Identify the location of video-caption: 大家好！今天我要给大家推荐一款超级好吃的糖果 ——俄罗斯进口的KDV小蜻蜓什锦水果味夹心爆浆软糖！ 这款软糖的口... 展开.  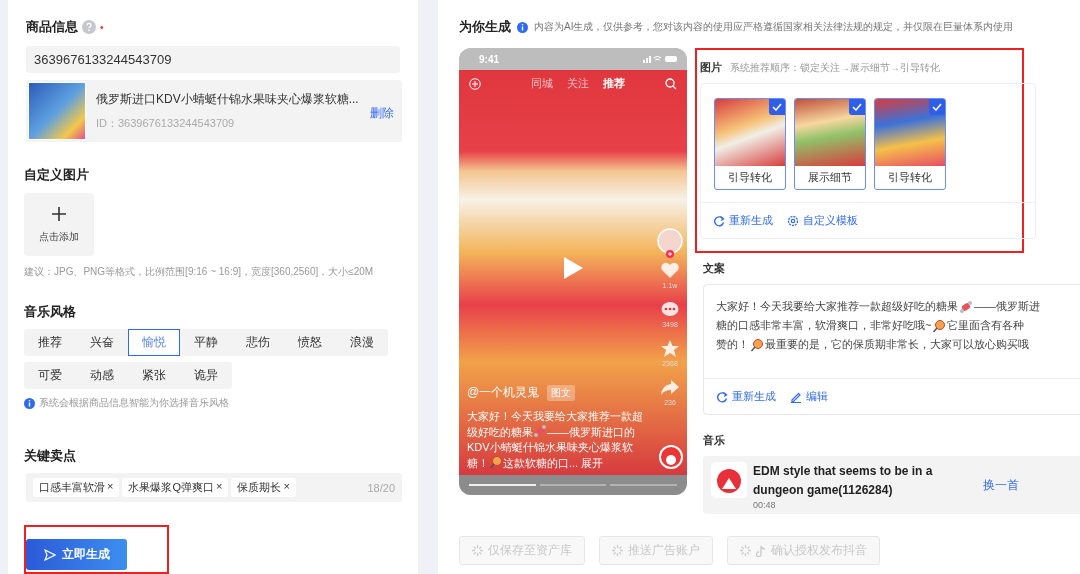
(555, 440).